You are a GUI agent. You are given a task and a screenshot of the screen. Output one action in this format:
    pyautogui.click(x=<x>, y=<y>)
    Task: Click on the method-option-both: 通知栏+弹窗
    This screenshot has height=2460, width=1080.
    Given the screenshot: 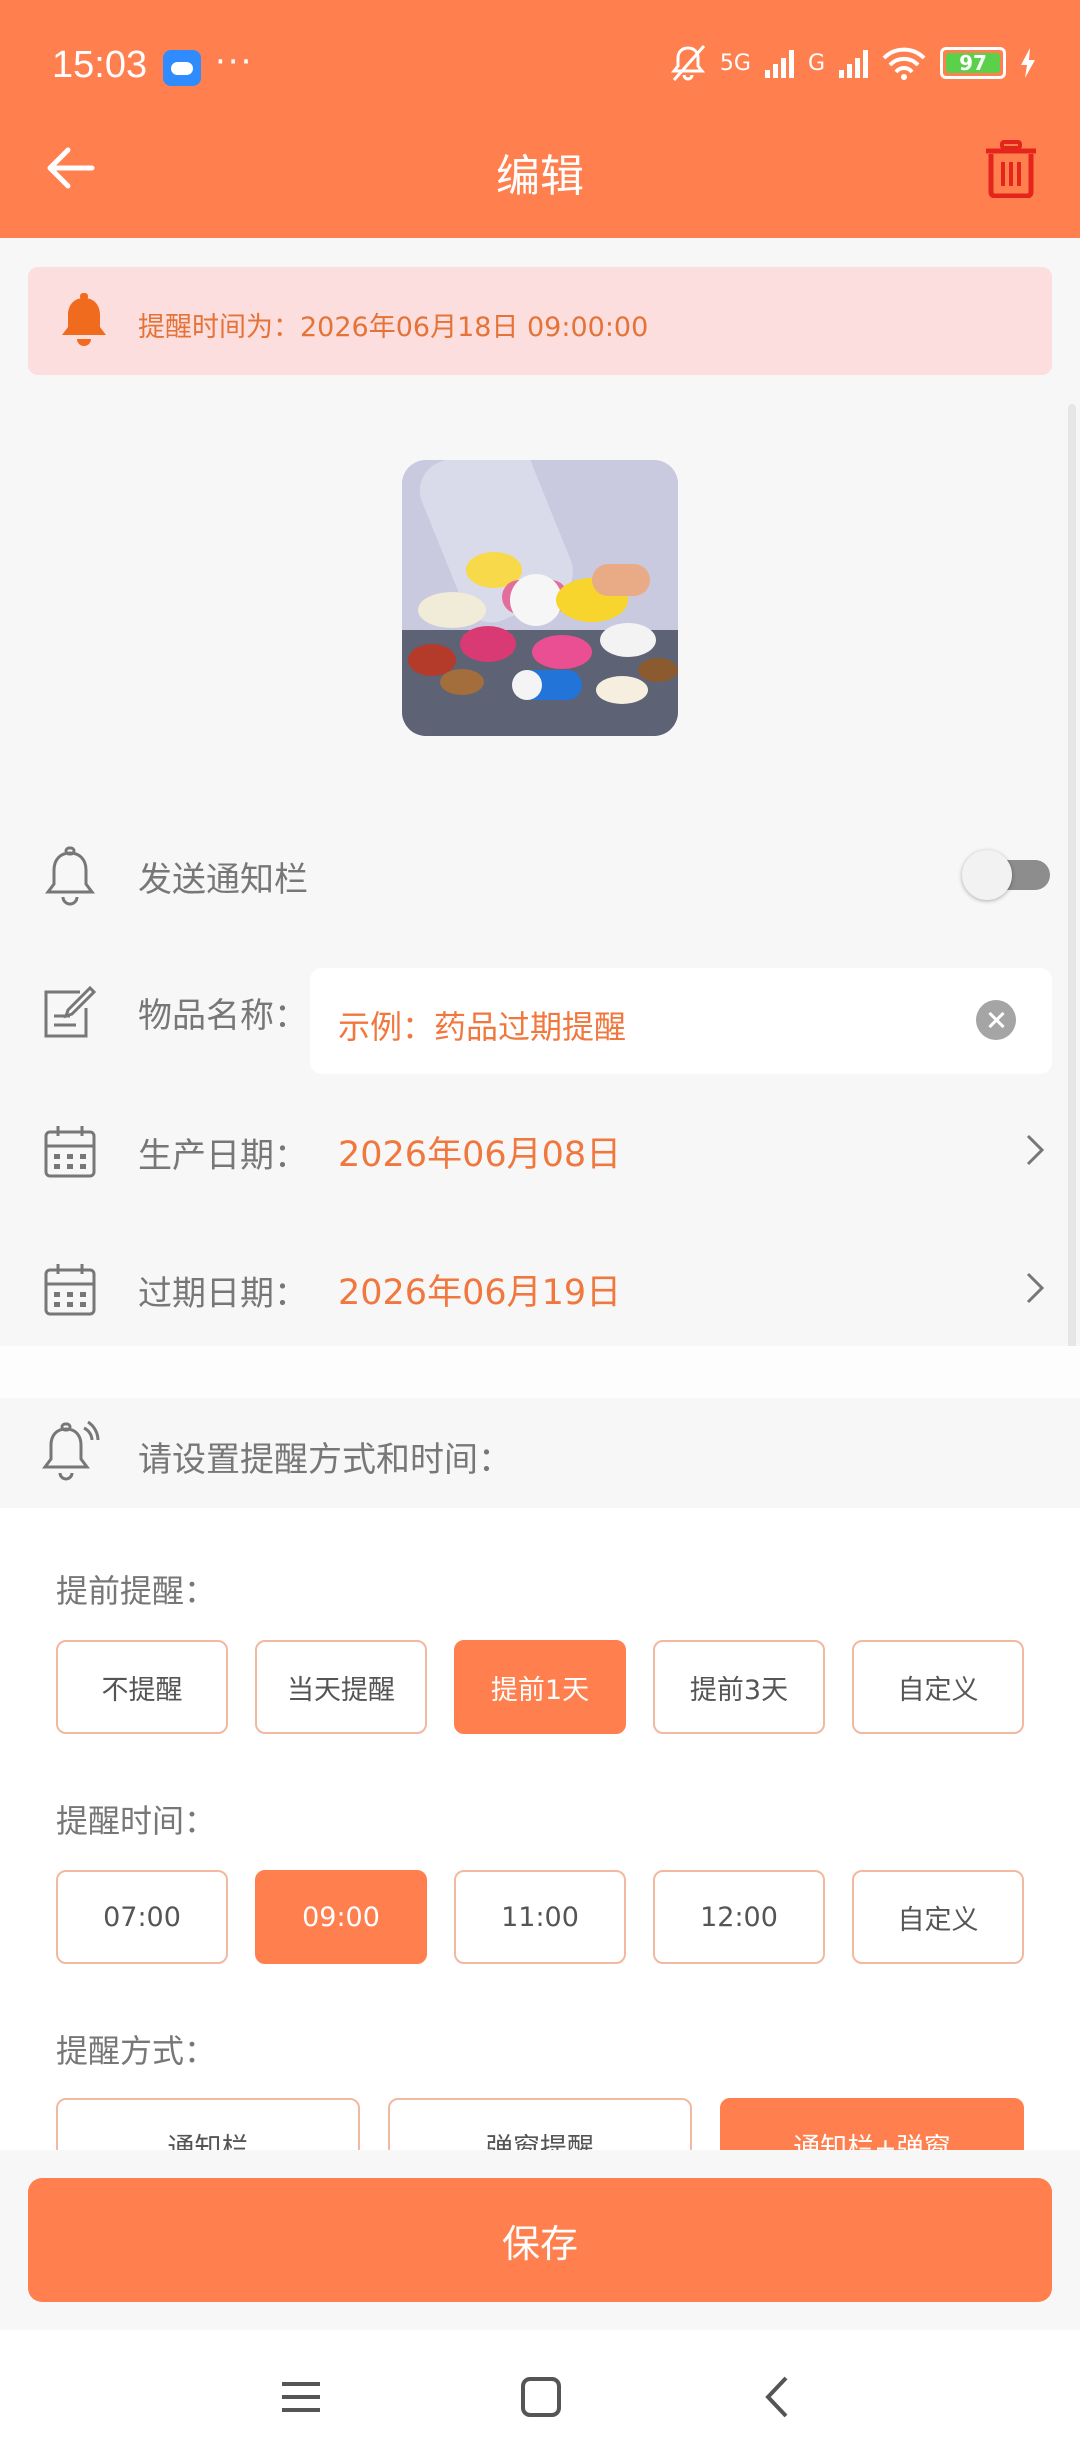 What is the action you would take?
    pyautogui.click(x=872, y=2124)
    